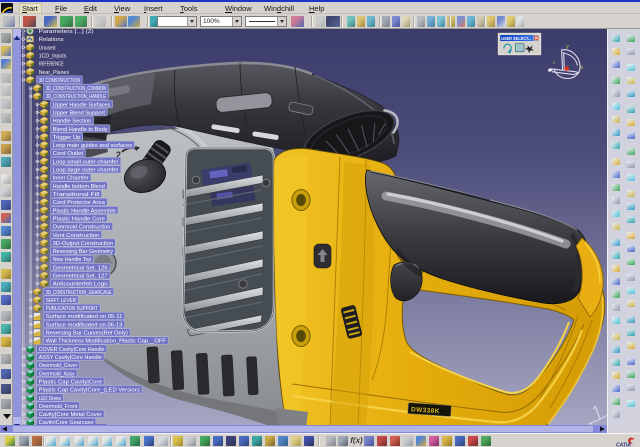 The height and width of the screenshot is (447, 640). I want to click on svg-text: Upper Blend Support, so click(79, 114).